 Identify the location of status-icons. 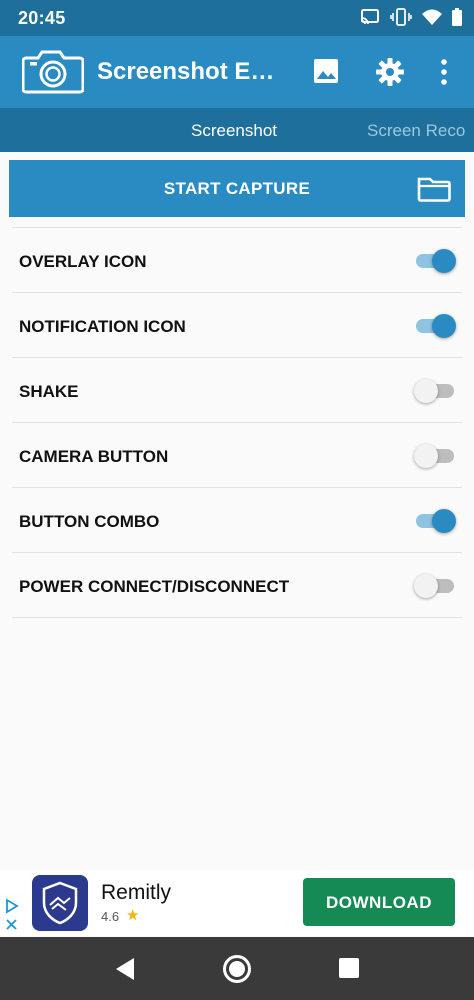
(411, 17).